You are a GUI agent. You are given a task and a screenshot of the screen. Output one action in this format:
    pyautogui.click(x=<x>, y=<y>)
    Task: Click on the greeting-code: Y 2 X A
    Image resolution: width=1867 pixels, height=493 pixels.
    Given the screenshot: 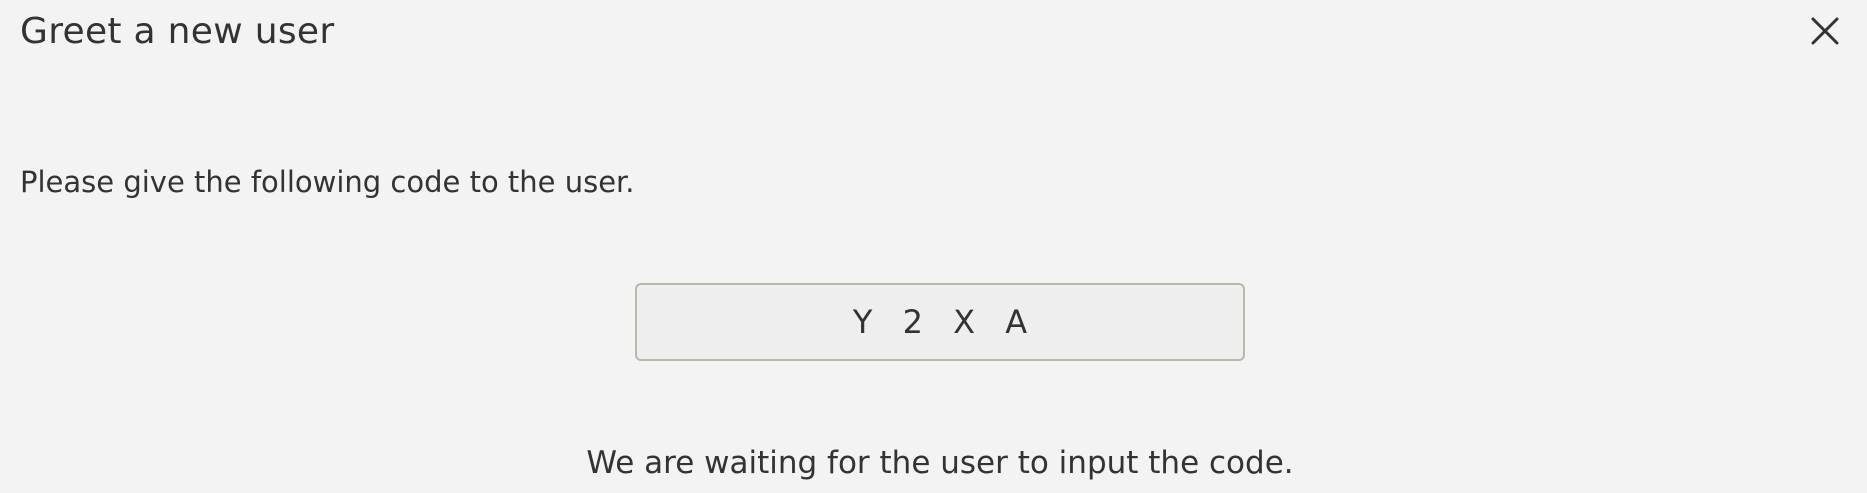 What is the action you would take?
    pyautogui.click(x=945, y=322)
    